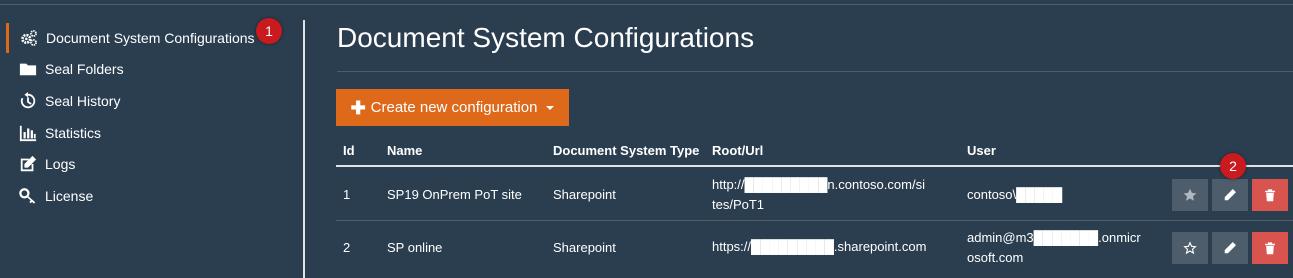 The width and height of the screenshot is (1293, 278). What do you see at coordinates (73, 133) in the screenshot?
I see `sidebar-item-label: Statistics` at bounding box center [73, 133].